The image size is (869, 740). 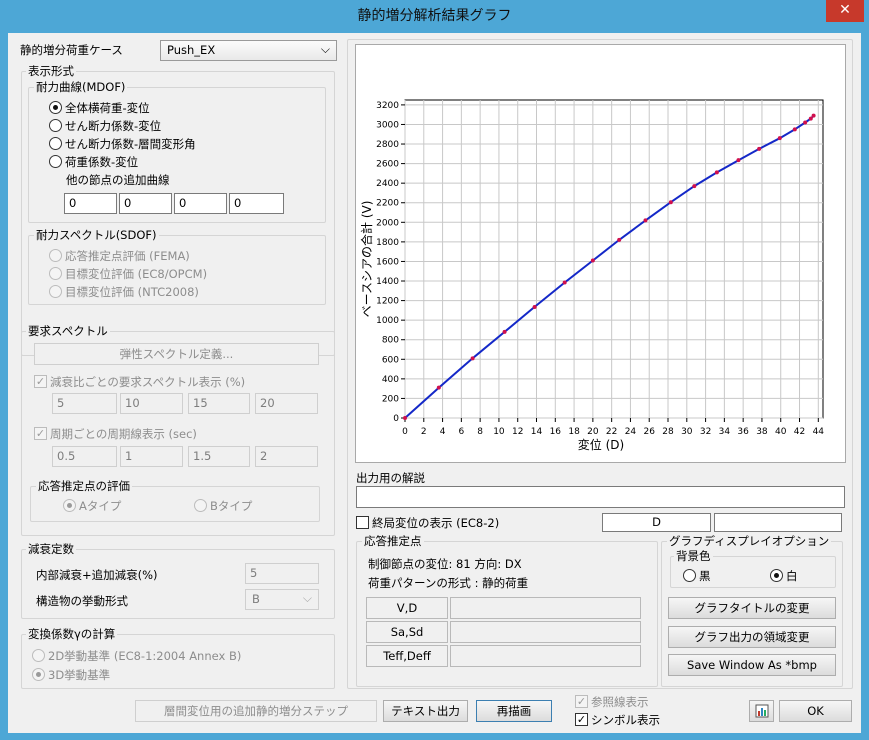 I want to click on x-tick-label: 6, so click(x=461, y=432).